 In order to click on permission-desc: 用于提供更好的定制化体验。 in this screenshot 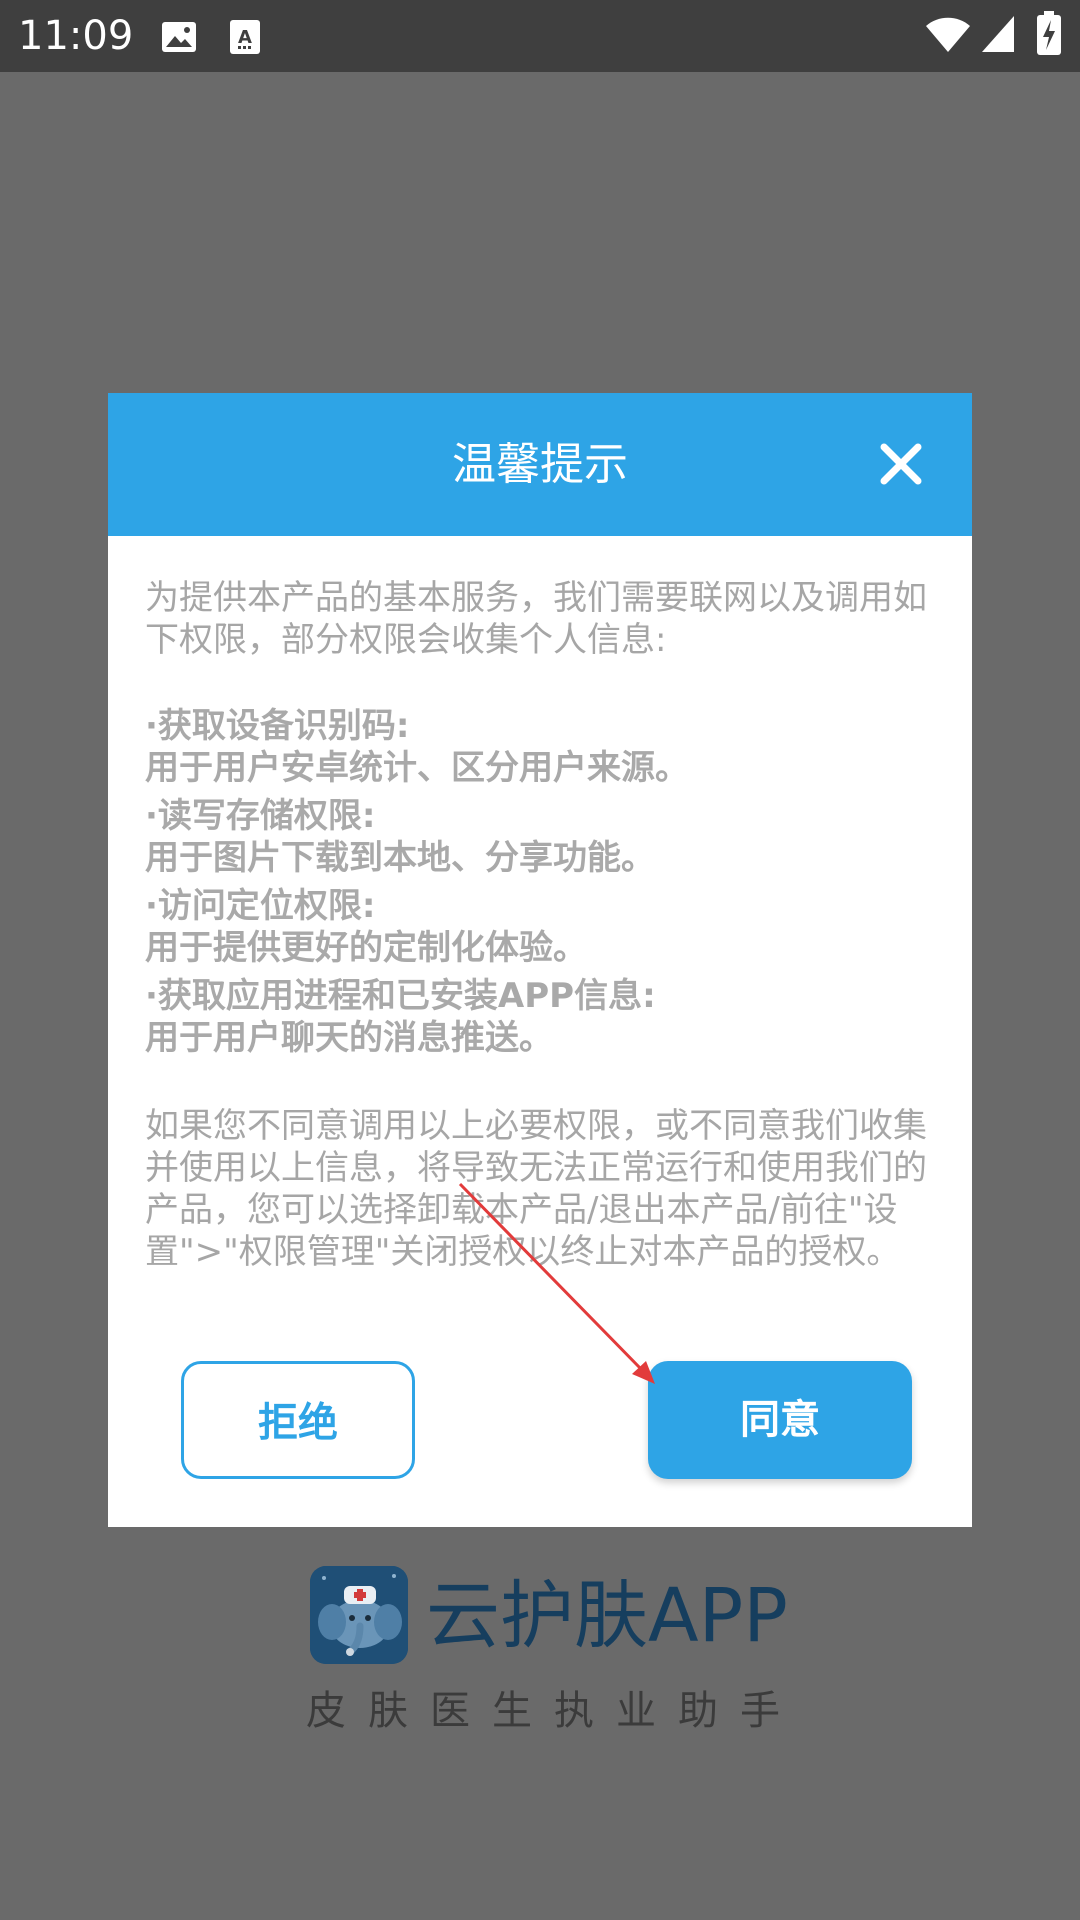, I will do `click(366, 948)`.